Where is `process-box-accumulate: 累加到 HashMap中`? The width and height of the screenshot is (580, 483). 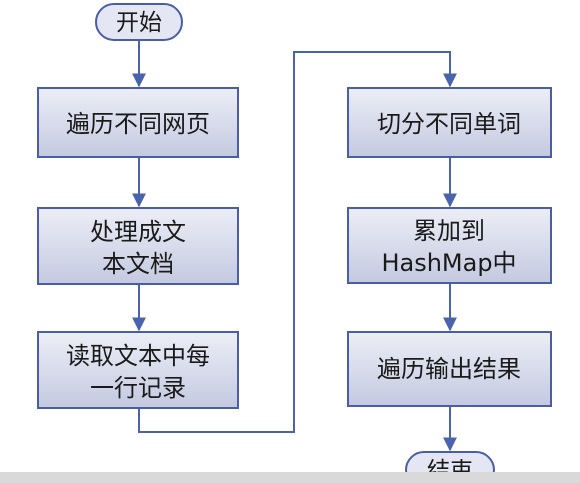
process-box-accumulate: 累加到 HashMap中 is located at coordinates (449, 245).